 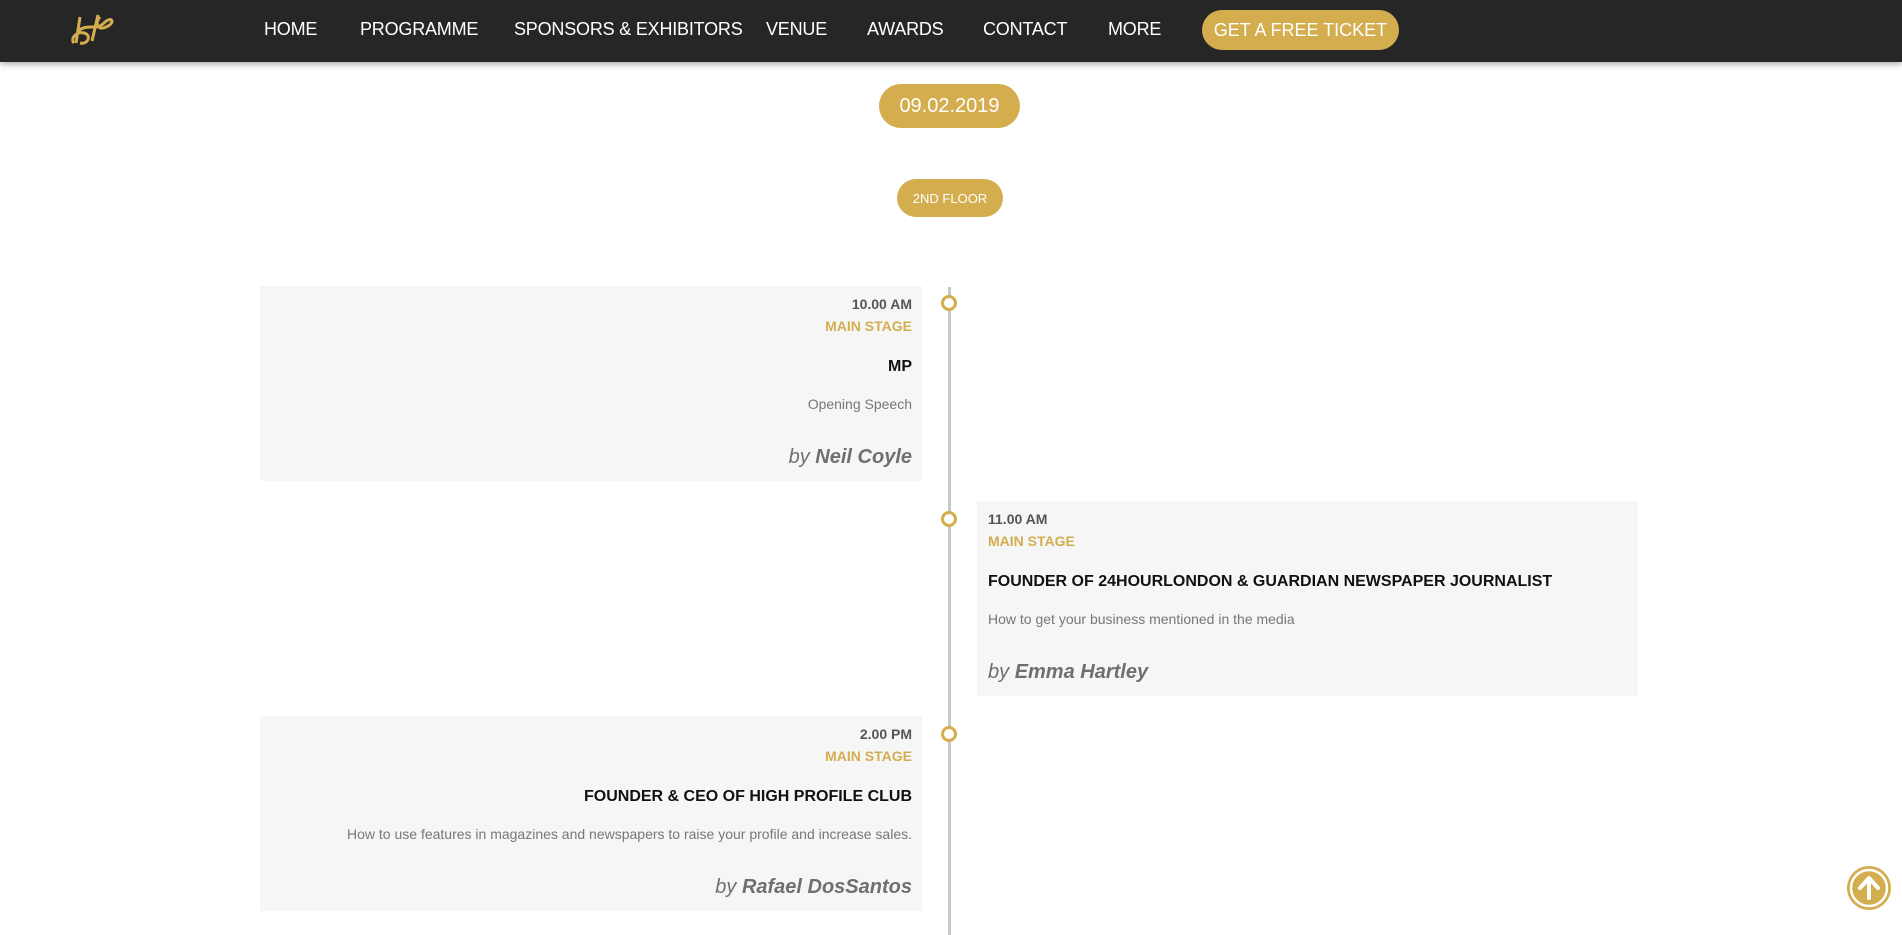 I want to click on session-byline: by Neil Coyle, so click(x=850, y=457).